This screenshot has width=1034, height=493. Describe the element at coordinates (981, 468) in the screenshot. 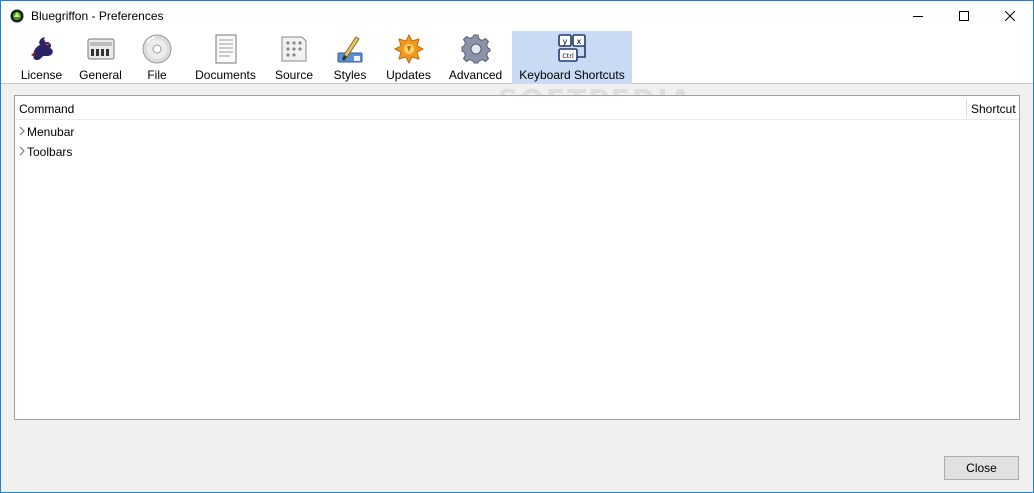

I see `close-button: Close` at that location.